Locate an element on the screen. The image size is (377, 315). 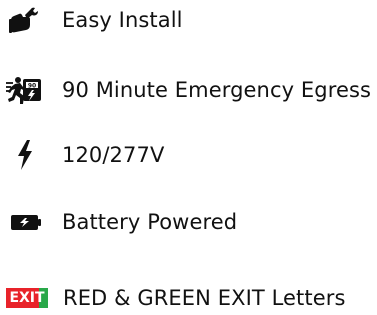
battery-charging-icon is located at coordinates (26, 222).